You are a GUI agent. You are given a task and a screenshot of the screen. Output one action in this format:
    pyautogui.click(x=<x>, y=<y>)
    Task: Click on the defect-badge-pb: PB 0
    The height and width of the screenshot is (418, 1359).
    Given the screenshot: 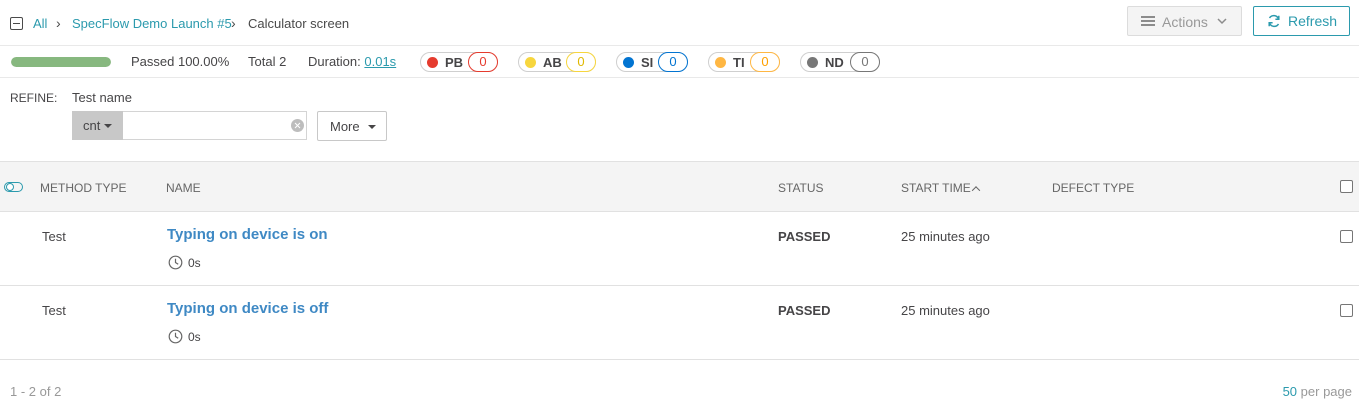 What is the action you would take?
    pyautogui.click(x=459, y=62)
    